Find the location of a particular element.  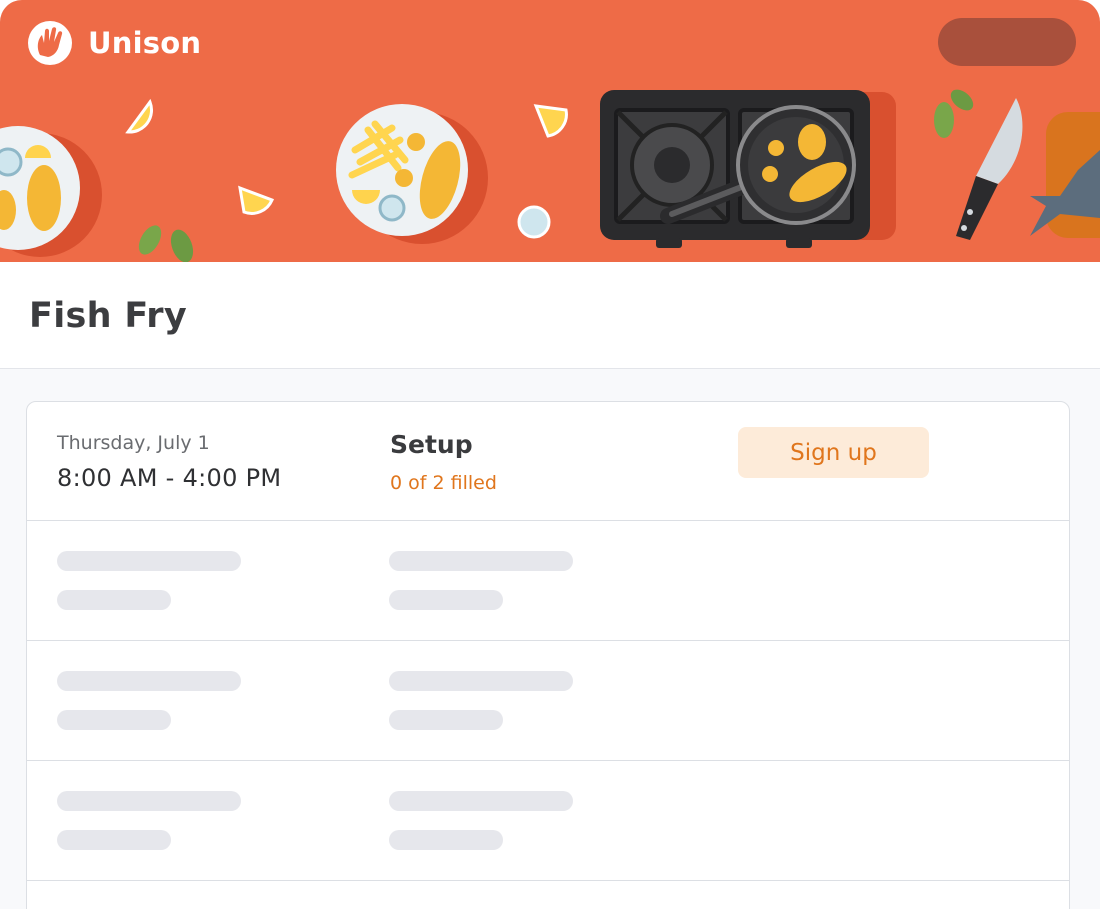

page-title: Fish Fry is located at coordinates (108, 316).